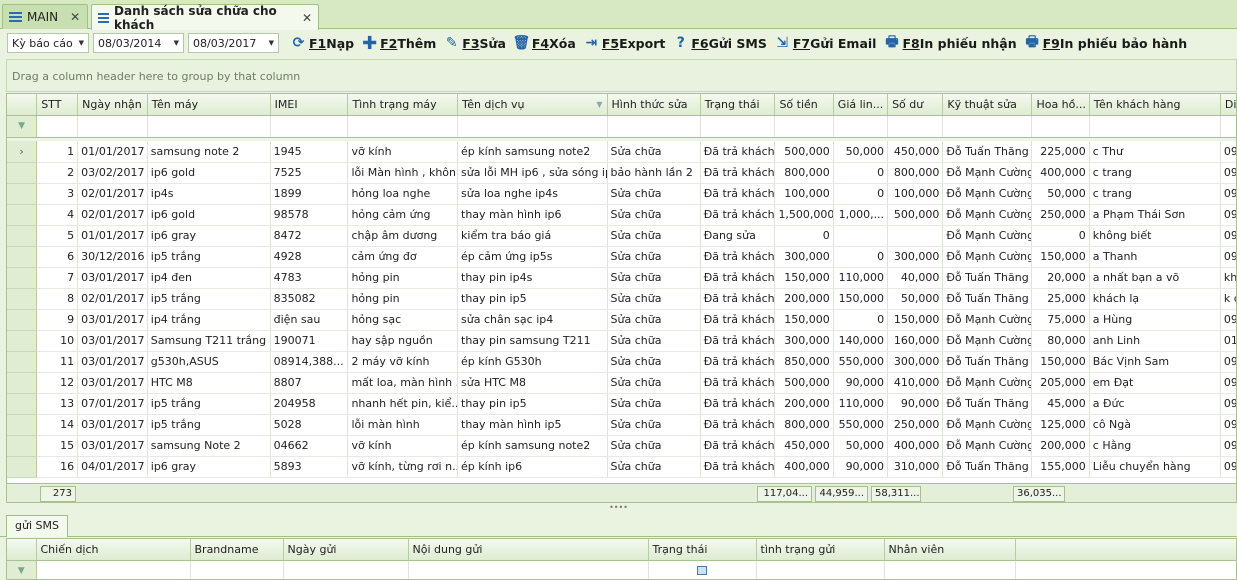  What do you see at coordinates (403, 236) in the screenshot?
I see `table-cell: chập âm dương` at bounding box center [403, 236].